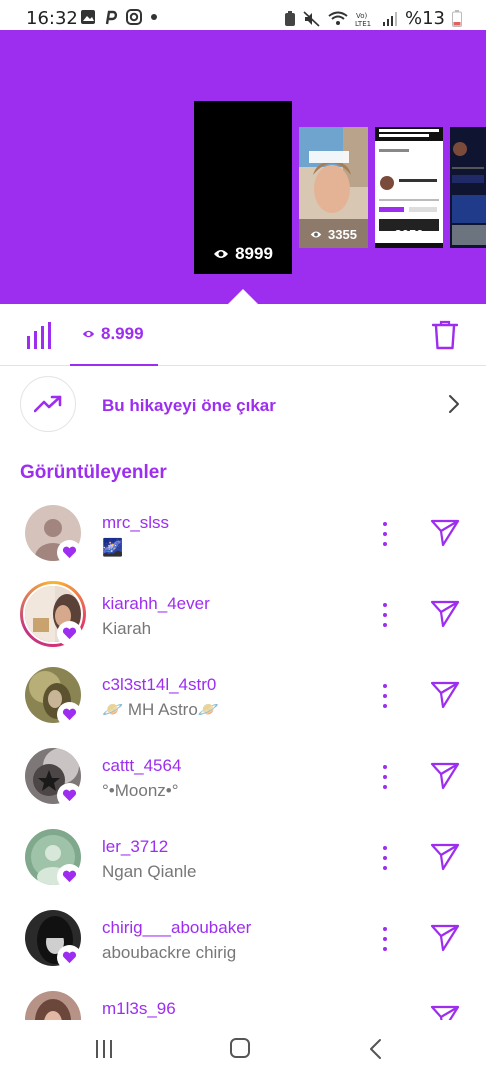 Image resolution: width=486 pixels, height=1080 pixels. Describe the element at coordinates (389, 18) in the screenshot. I see `signal-icon` at that location.